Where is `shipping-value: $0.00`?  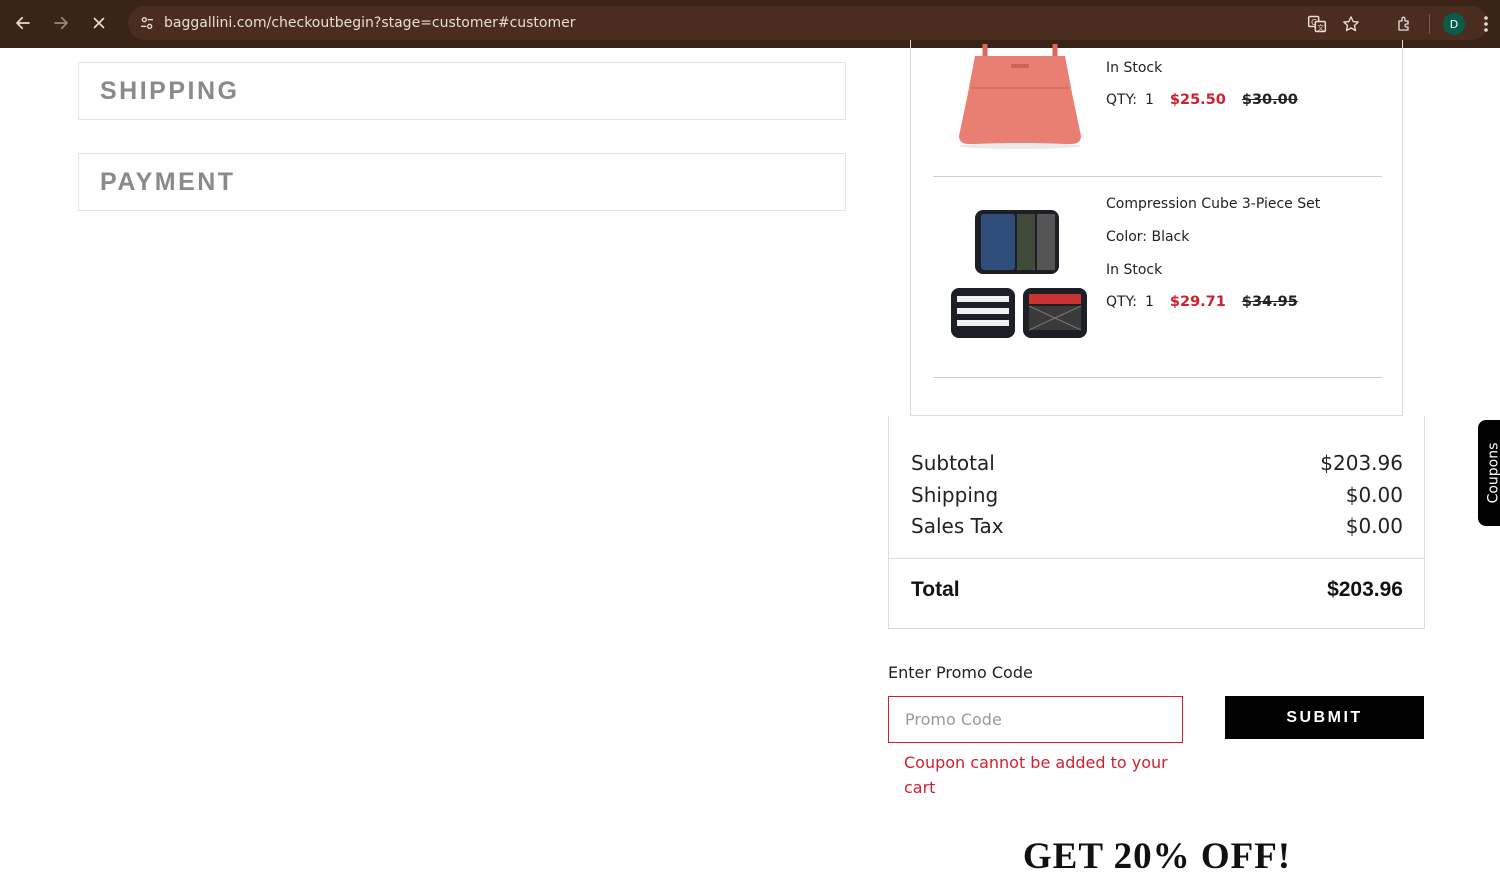
shipping-value: $0.00 is located at coordinates (1374, 495).